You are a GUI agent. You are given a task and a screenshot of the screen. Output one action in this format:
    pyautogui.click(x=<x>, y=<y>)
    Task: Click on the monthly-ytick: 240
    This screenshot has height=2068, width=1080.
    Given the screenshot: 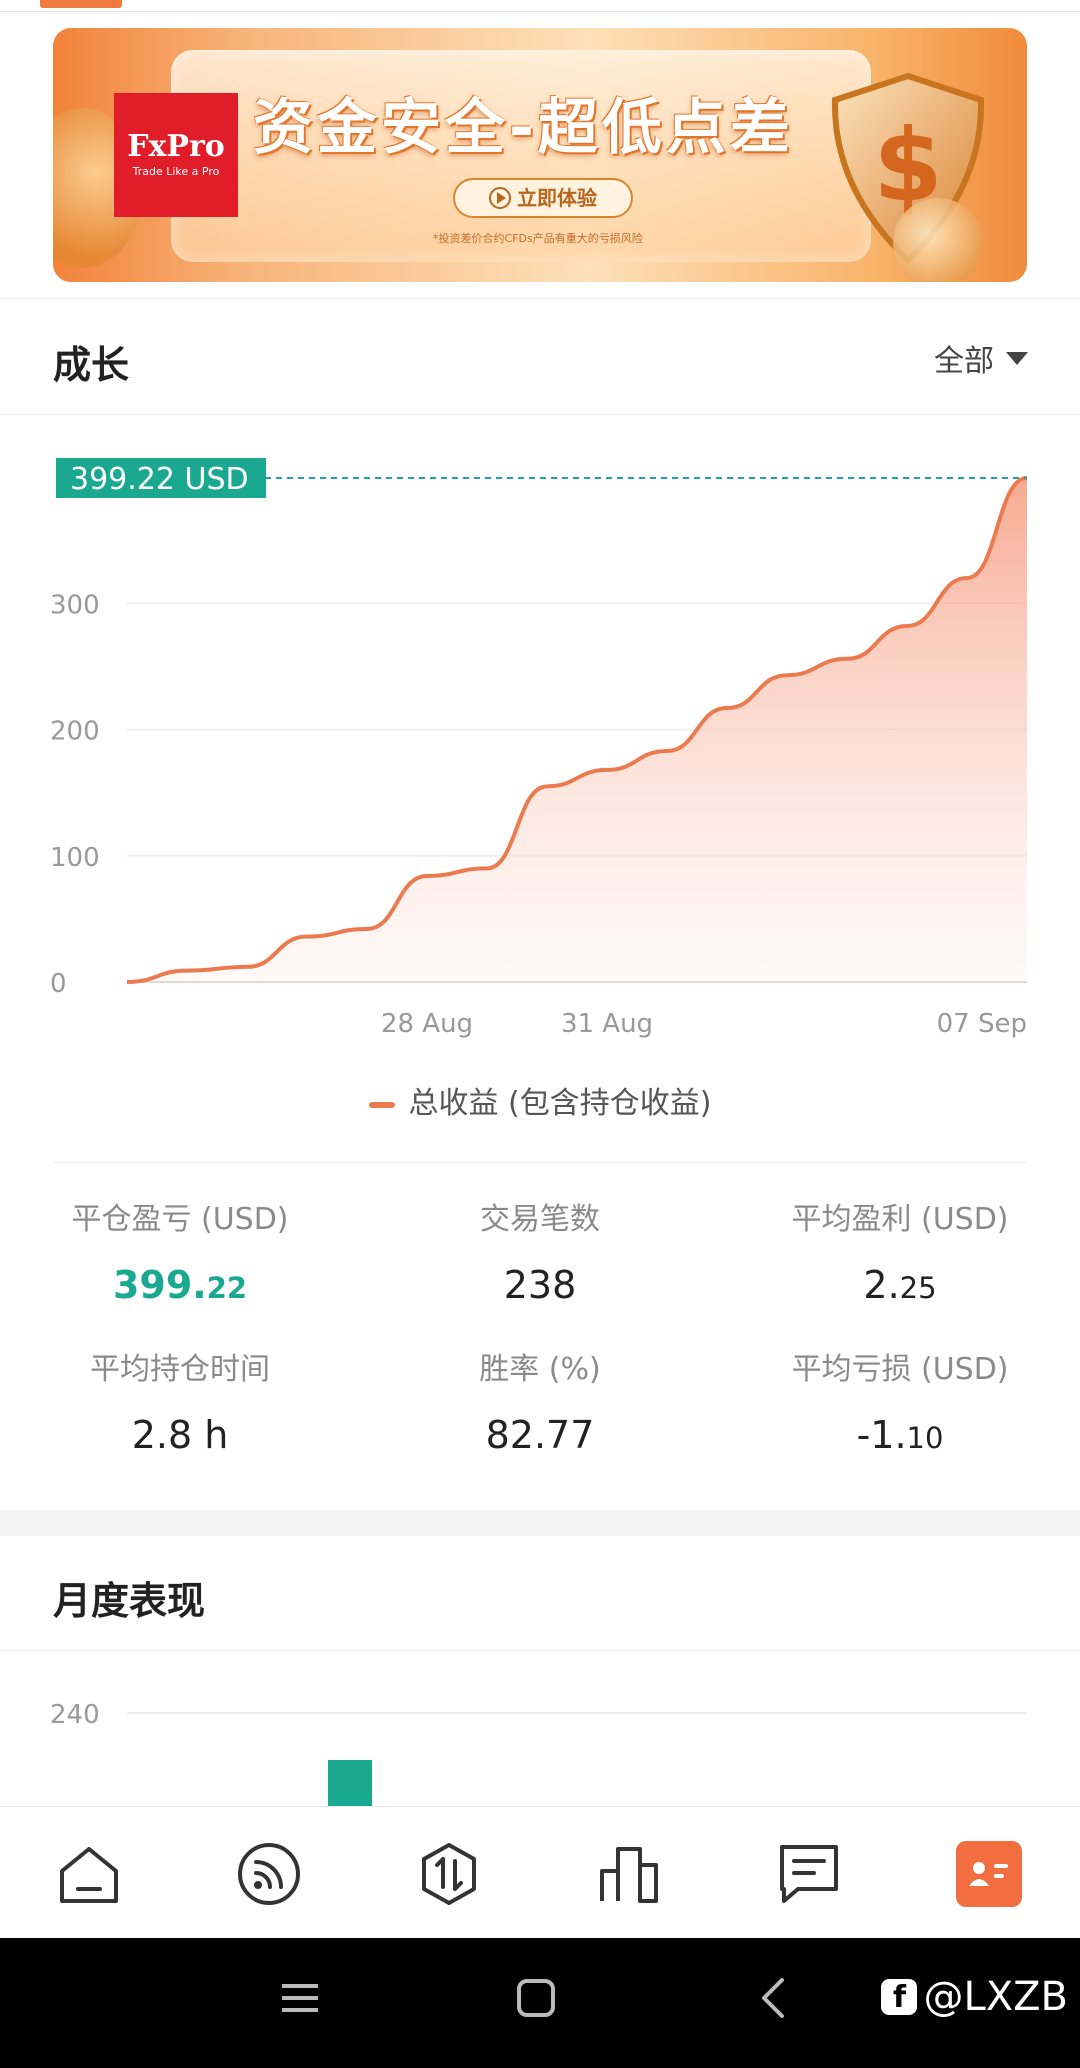 What is the action you would take?
    pyautogui.click(x=75, y=1715)
    